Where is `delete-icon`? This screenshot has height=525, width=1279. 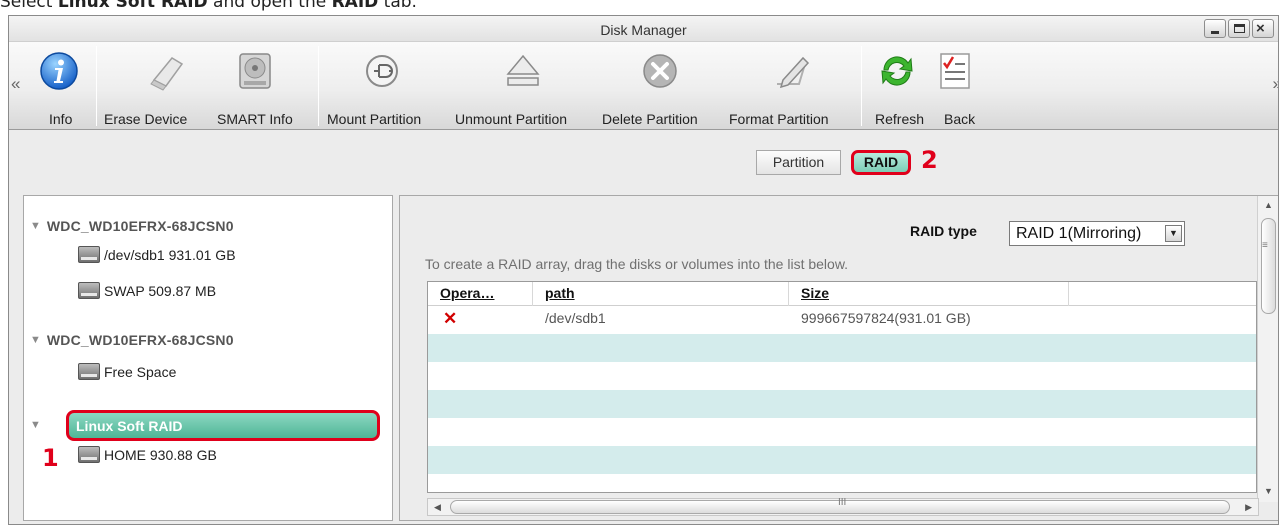
delete-icon is located at coordinates (660, 71).